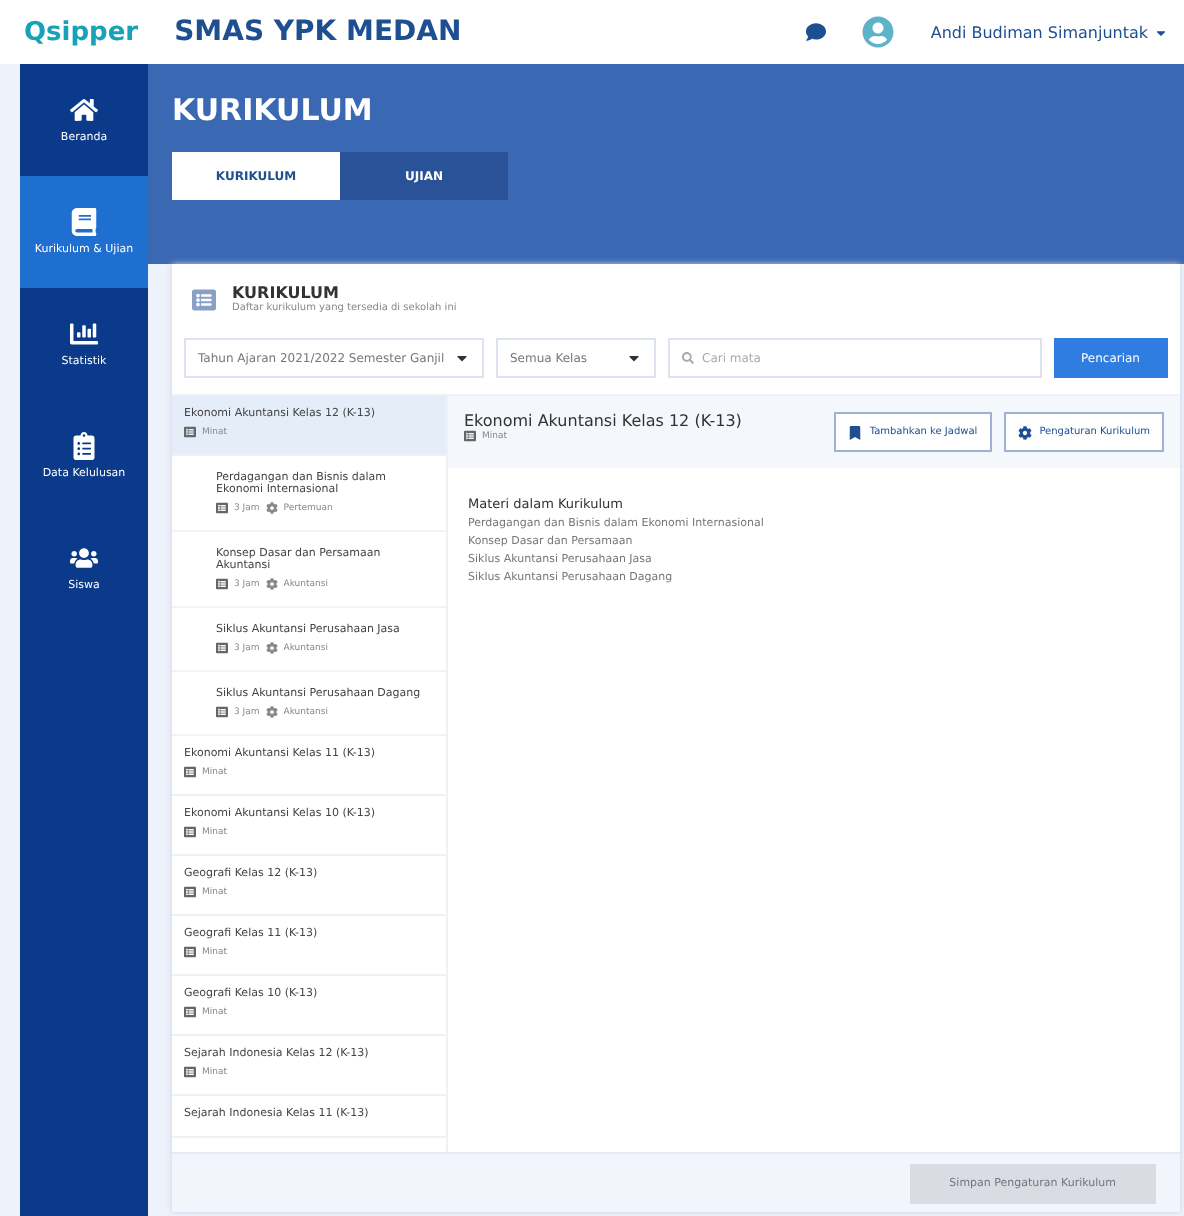 The image size is (1184, 1216). What do you see at coordinates (84, 333) in the screenshot?
I see `bar-chart-icon` at bounding box center [84, 333].